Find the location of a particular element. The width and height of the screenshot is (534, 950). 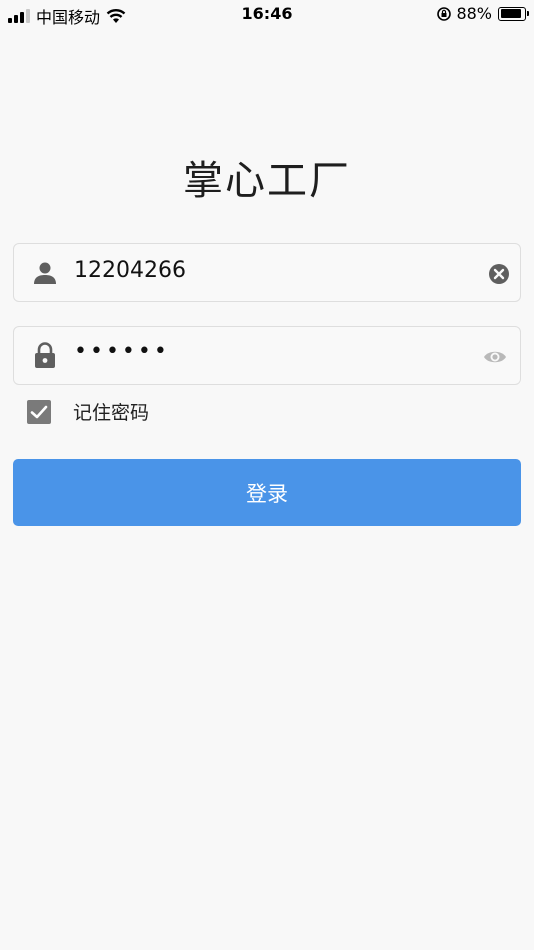

remember-password-checkbox is located at coordinates (39, 411).